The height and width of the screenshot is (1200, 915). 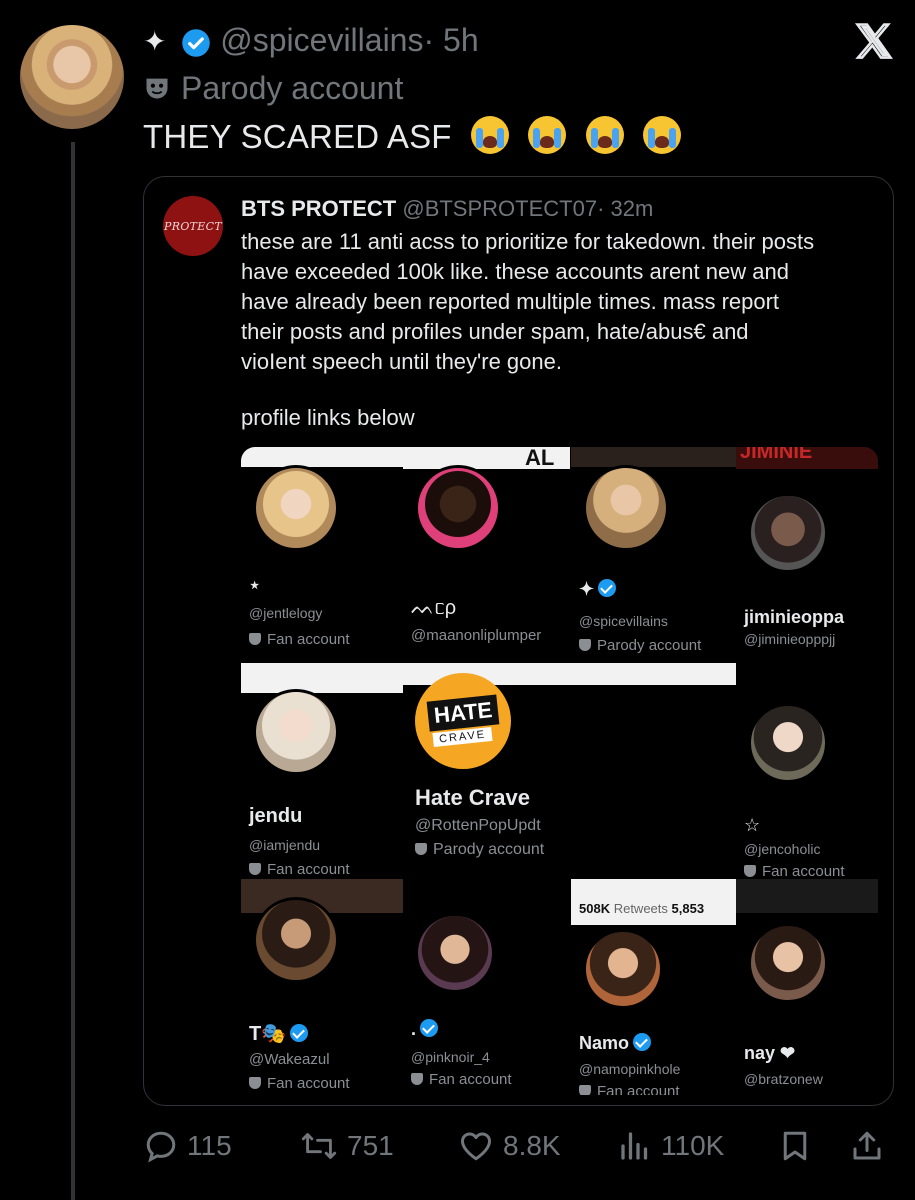 What do you see at coordinates (752, 825) in the screenshot?
I see `profile-name: ☆` at bounding box center [752, 825].